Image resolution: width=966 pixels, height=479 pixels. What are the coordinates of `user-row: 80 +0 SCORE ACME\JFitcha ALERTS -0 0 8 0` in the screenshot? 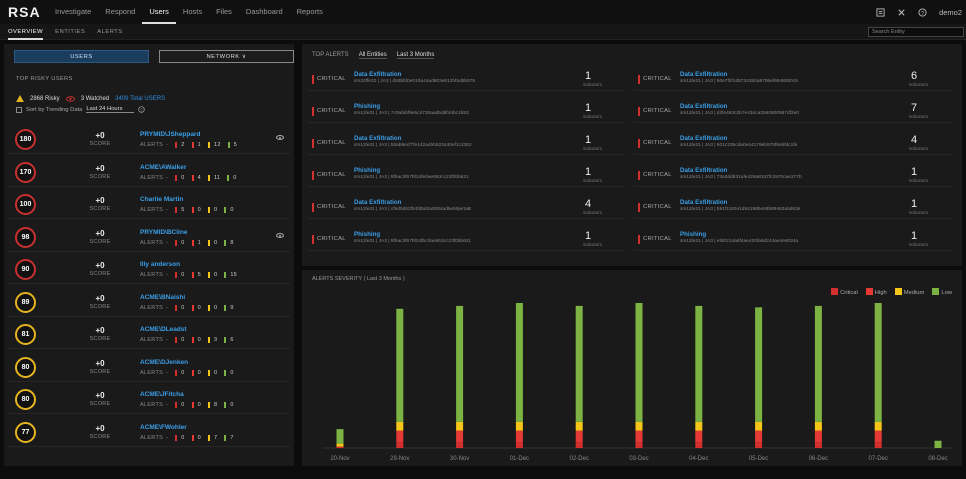 It's located at (149, 398).